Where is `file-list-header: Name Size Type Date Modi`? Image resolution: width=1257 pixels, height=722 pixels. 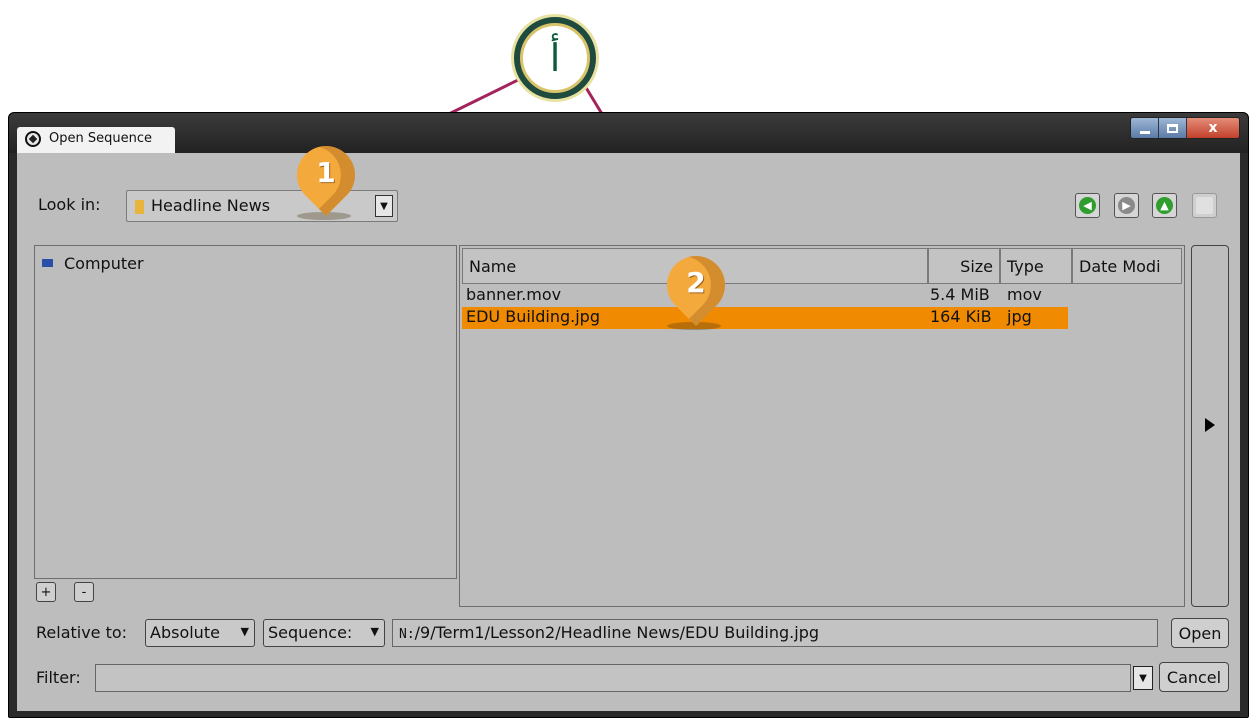 file-list-header: Name Size Type Date Modi is located at coordinates (822, 266).